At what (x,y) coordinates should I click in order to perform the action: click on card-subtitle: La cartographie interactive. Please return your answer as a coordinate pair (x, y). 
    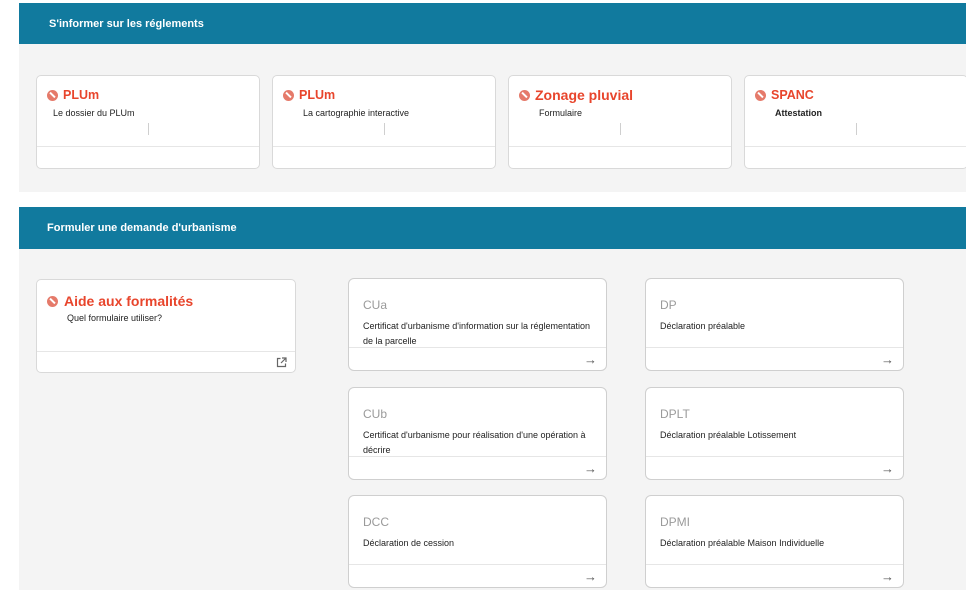
    Looking at the image, I should click on (356, 113).